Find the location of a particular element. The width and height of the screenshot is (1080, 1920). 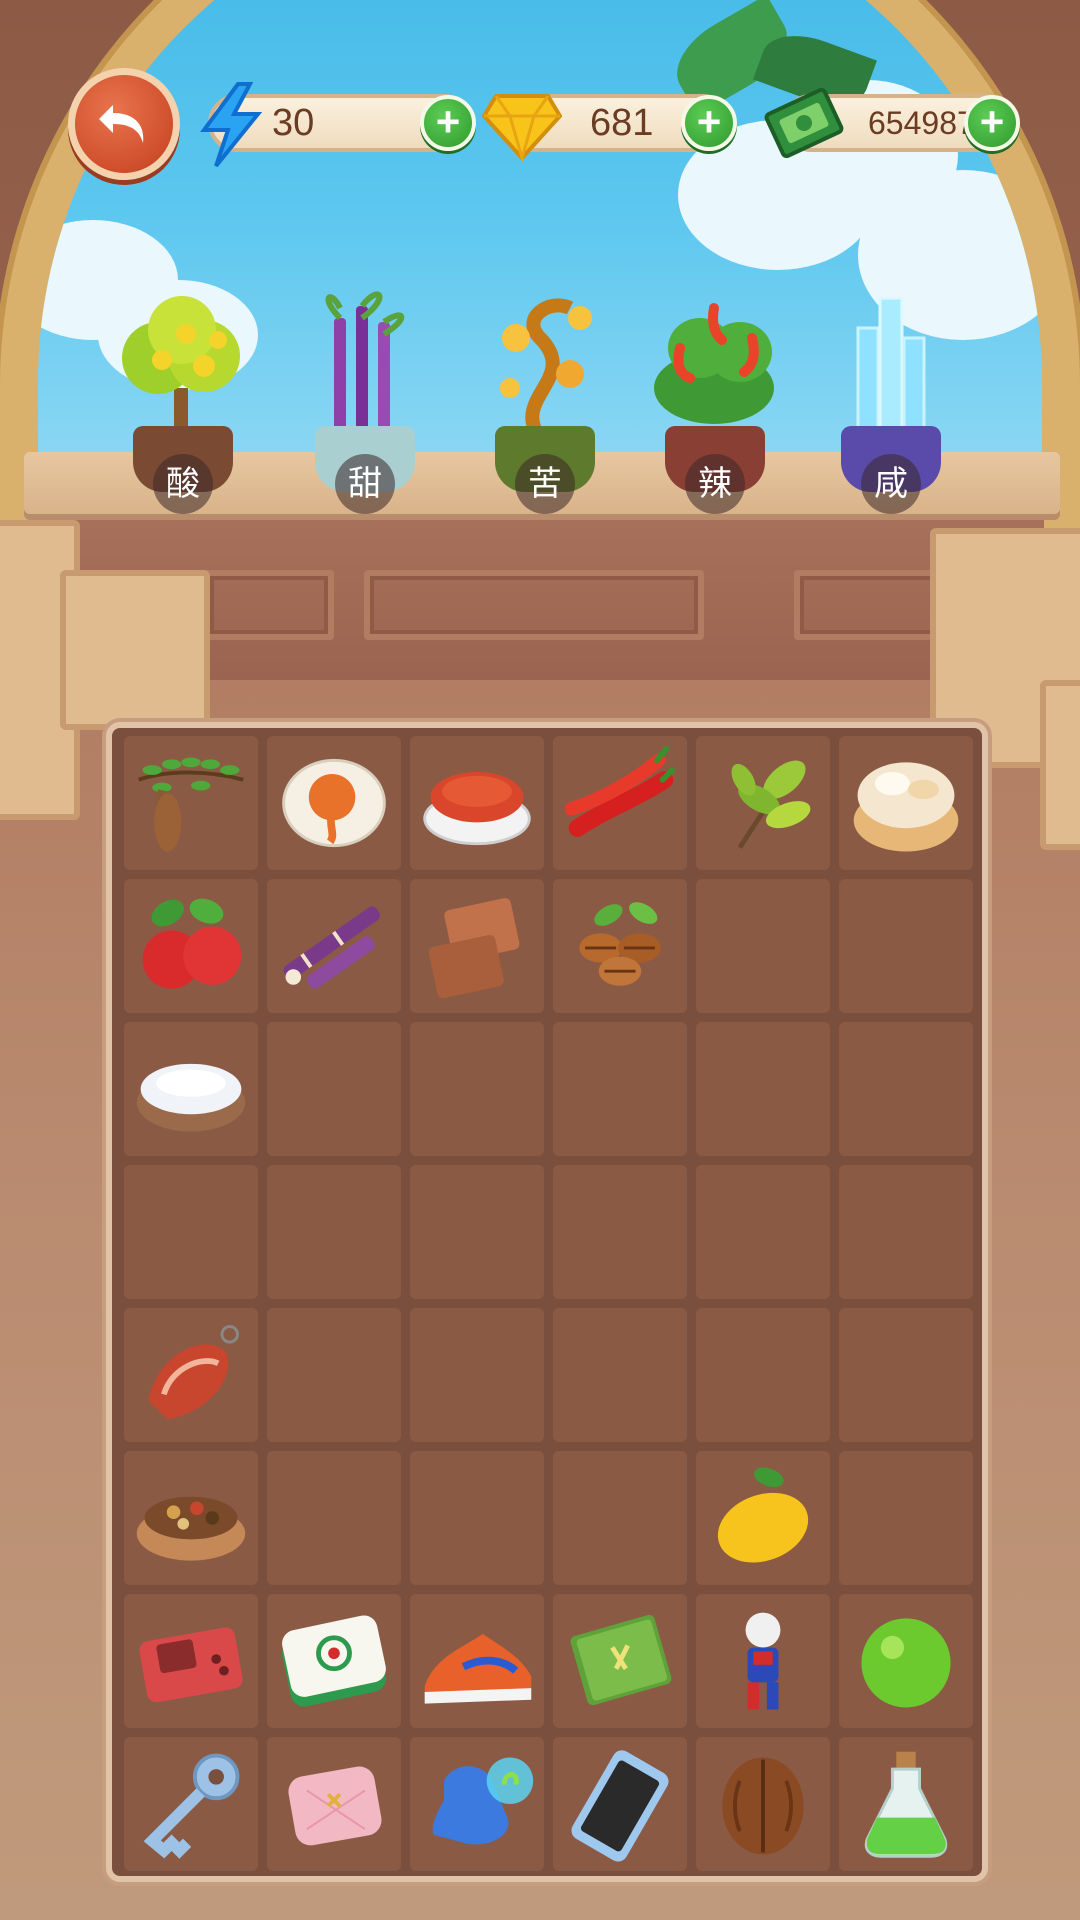

green-potion-icon is located at coordinates (906, 1804).